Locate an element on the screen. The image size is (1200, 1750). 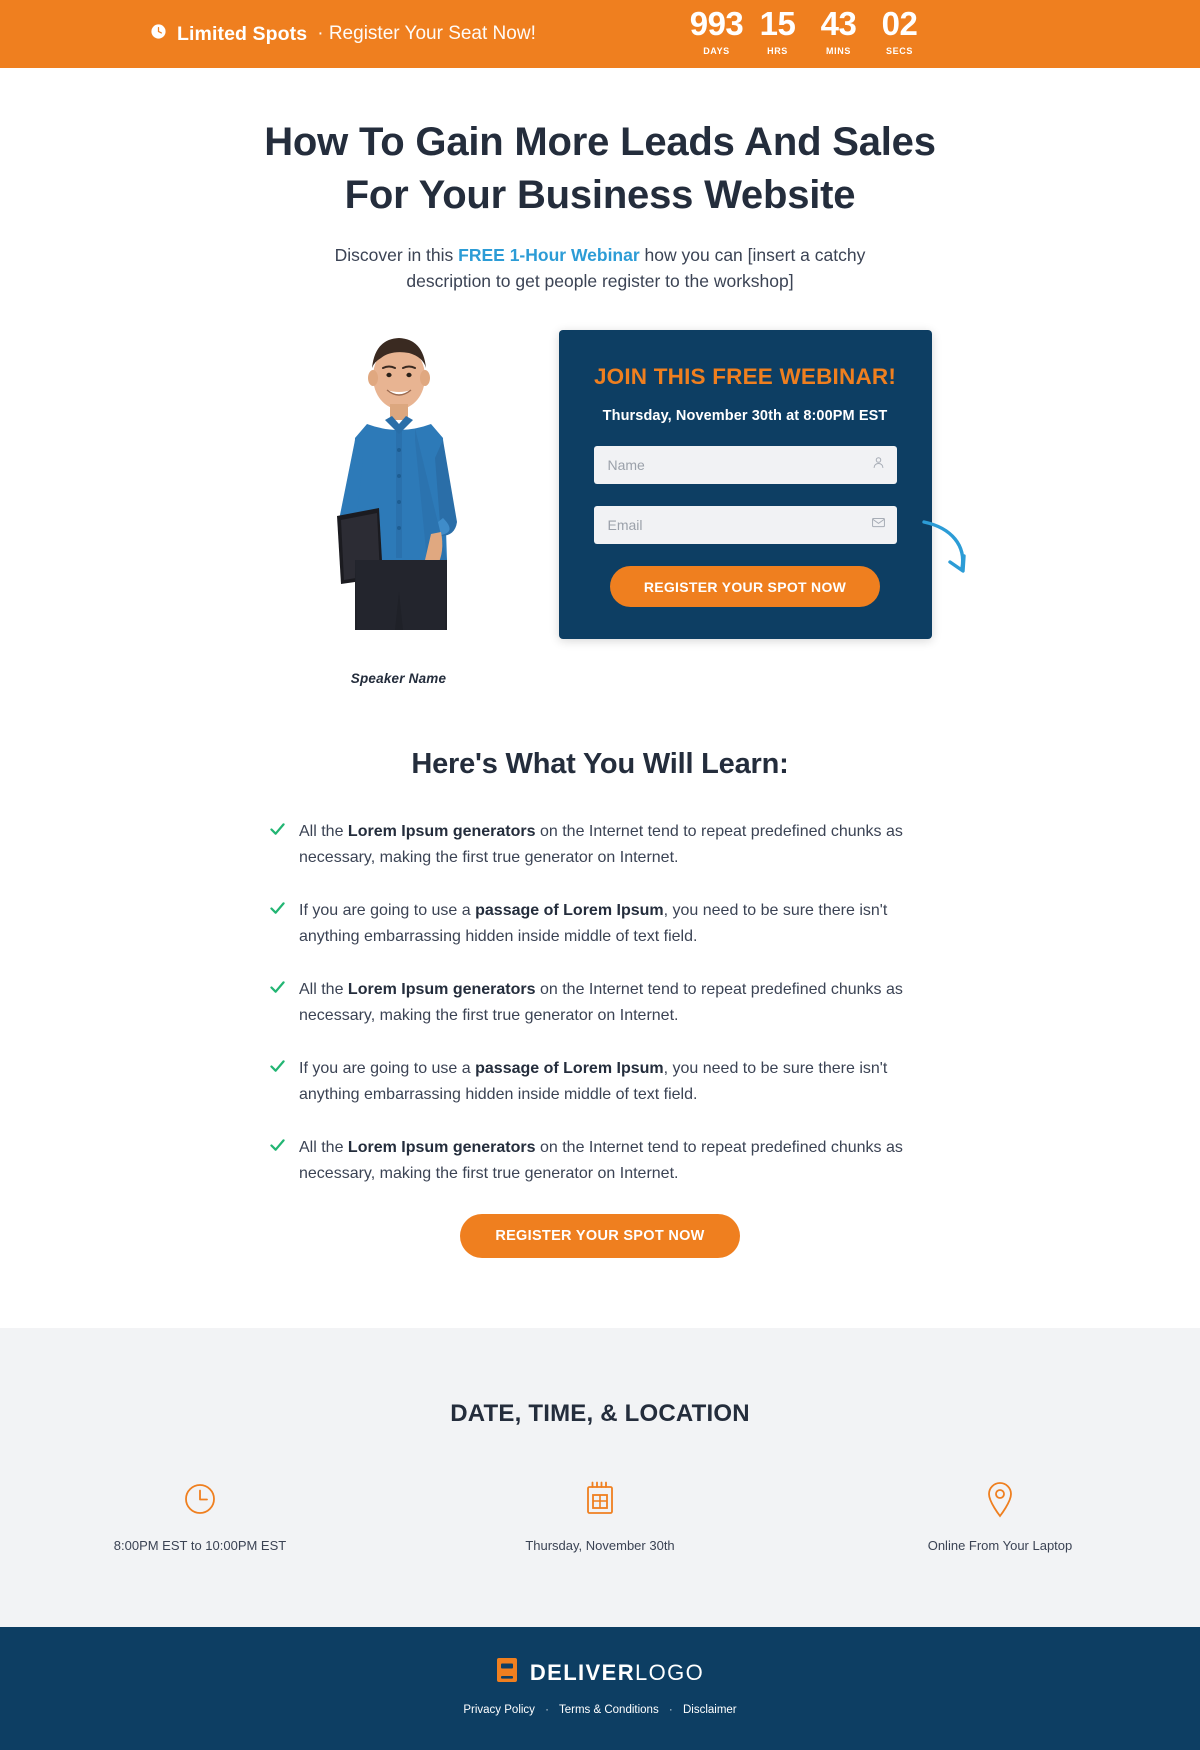
name-field-wrap is located at coordinates (745, 465).